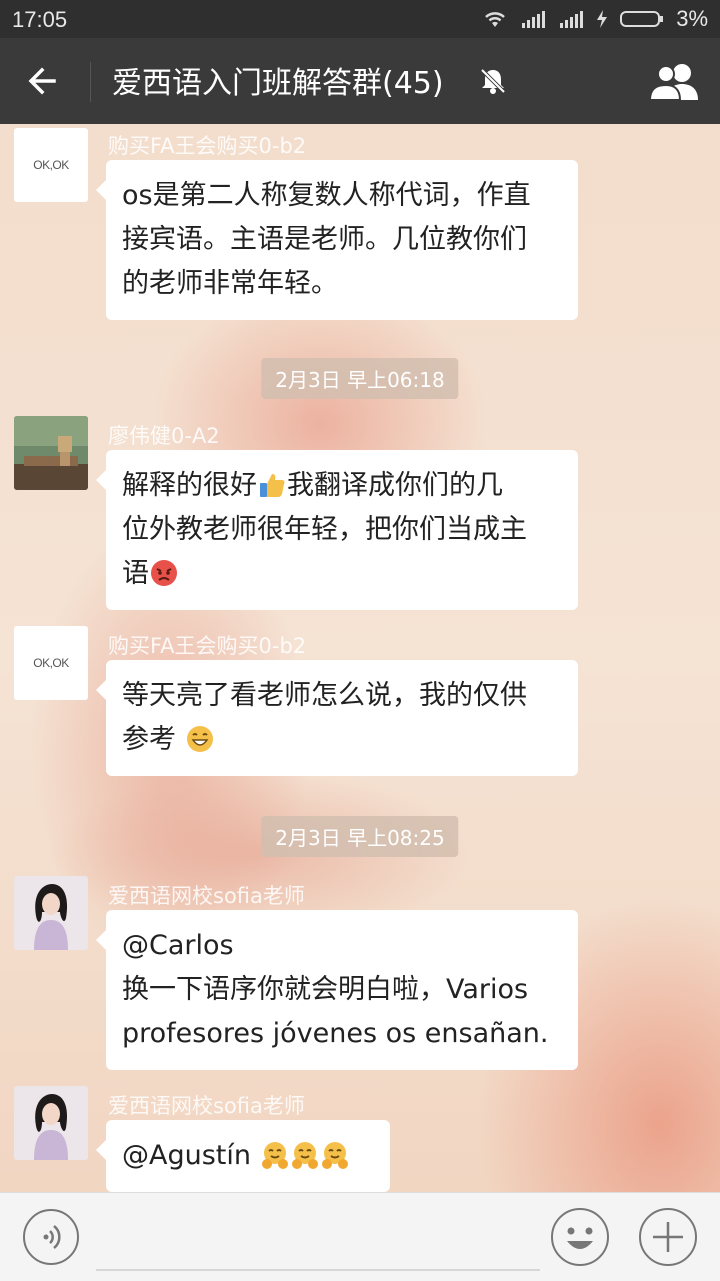 Image resolution: width=720 pixels, height=1281 pixels. Describe the element at coordinates (335, 1033) in the screenshot. I see `message-text: profesores jóvenes os ensañan.` at that location.